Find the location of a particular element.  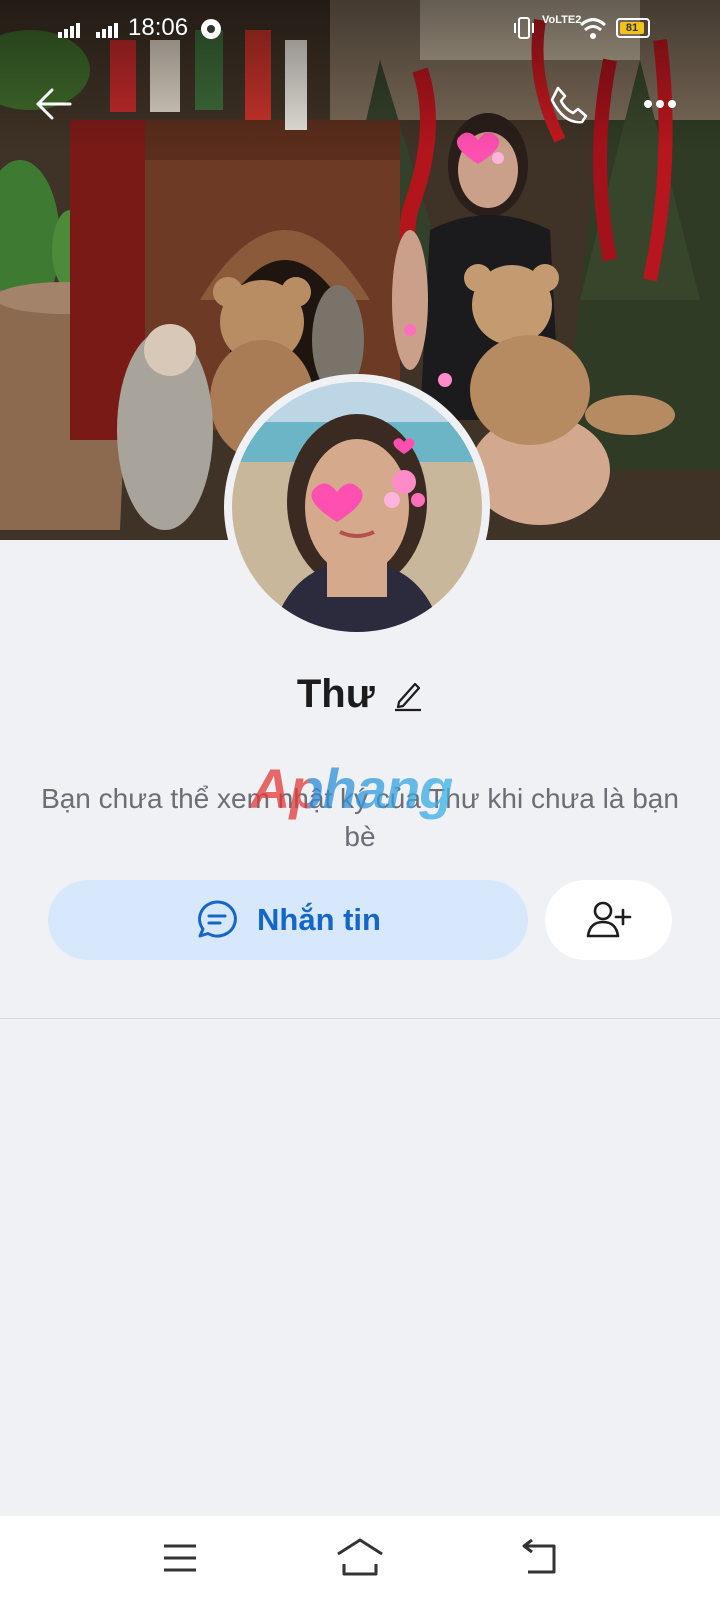

add-friend-button is located at coordinates (608, 920).